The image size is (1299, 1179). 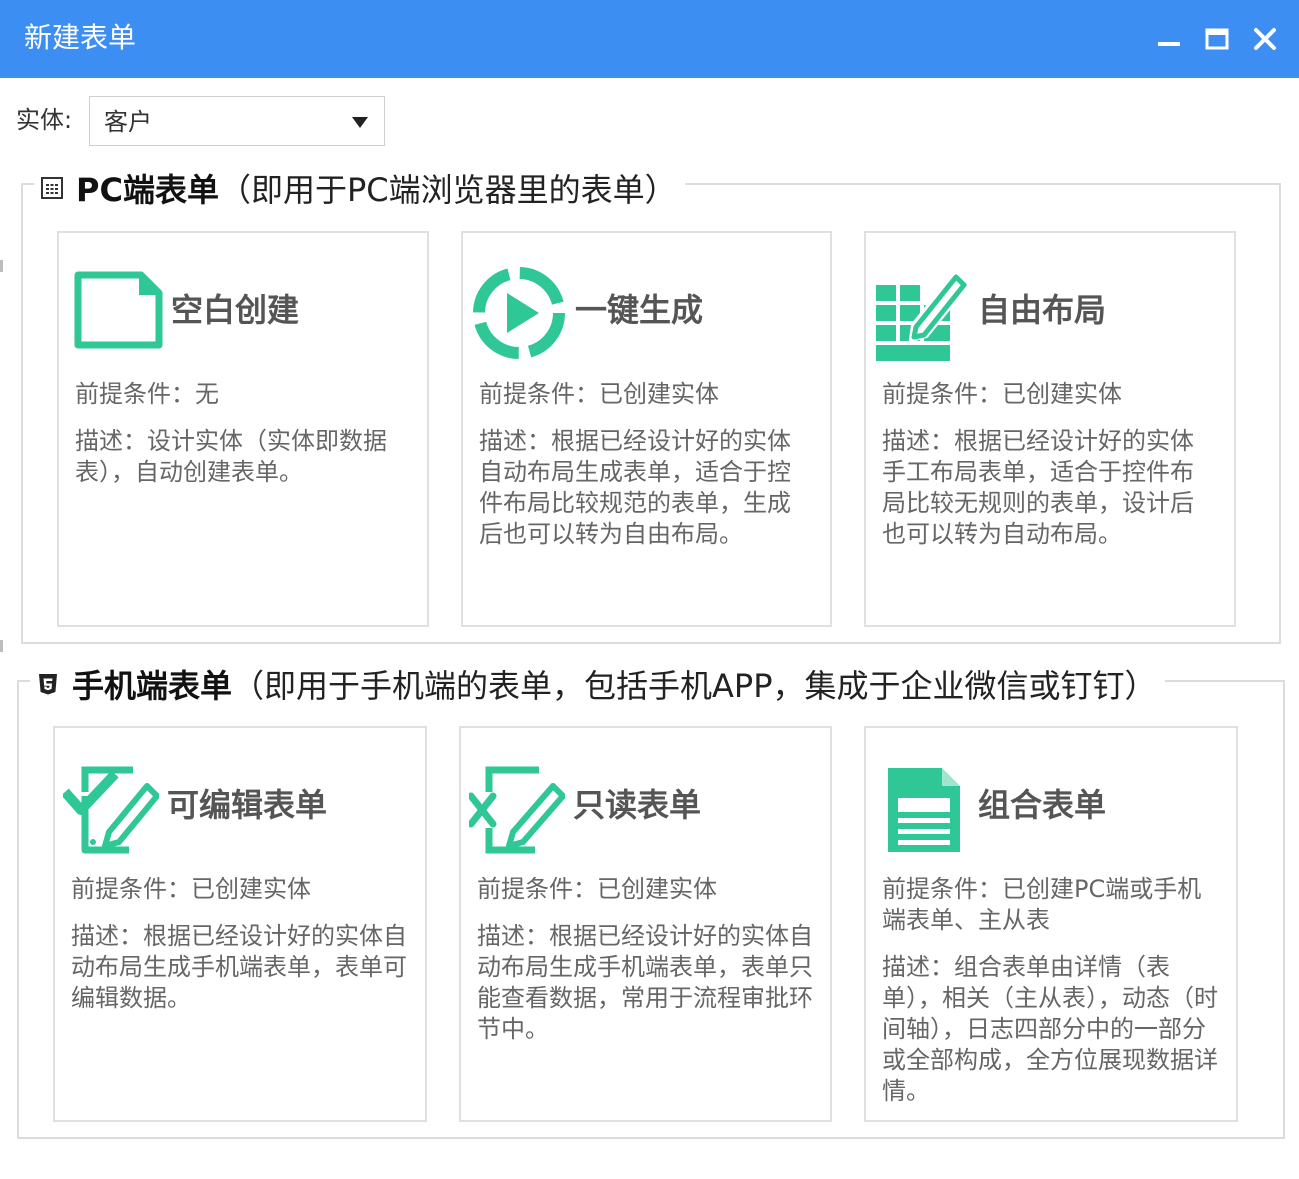 What do you see at coordinates (119, 311) in the screenshot?
I see `blank-page-icon` at bounding box center [119, 311].